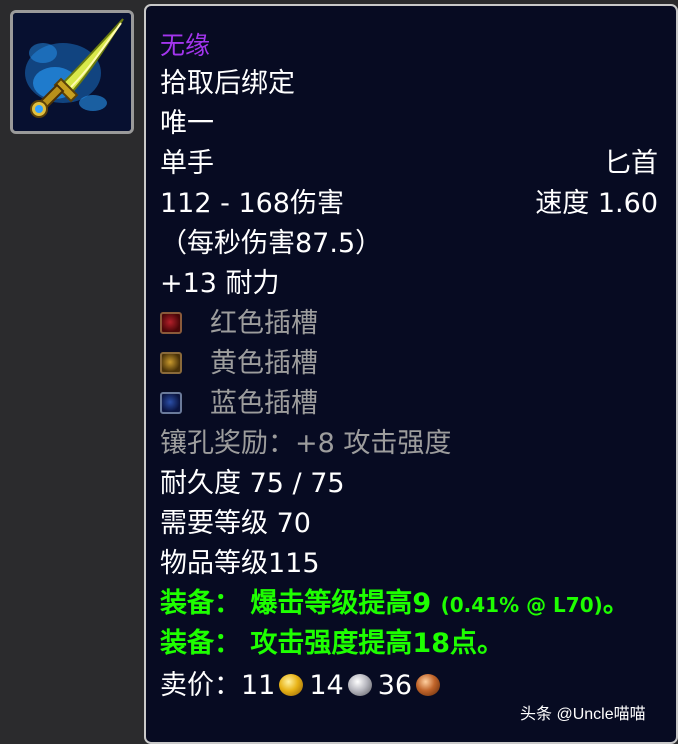  What do you see at coordinates (258, 685) in the screenshot?
I see `sell-gold-value: 11` at bounding box center [258, 685].